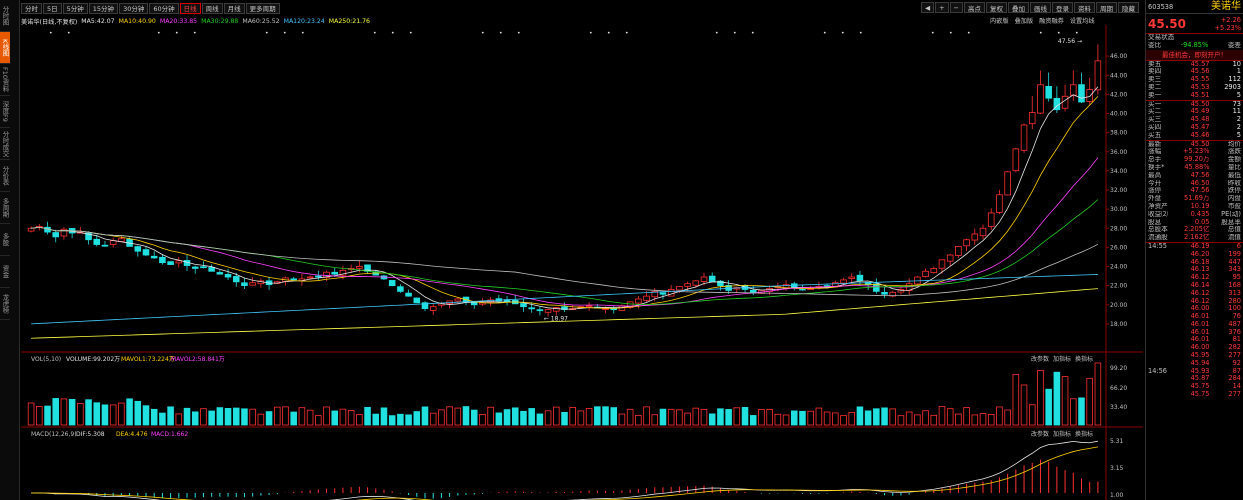 This screenshot has width=1243, height=500. I want to click on period-tab: 5日, so click(52, 8).